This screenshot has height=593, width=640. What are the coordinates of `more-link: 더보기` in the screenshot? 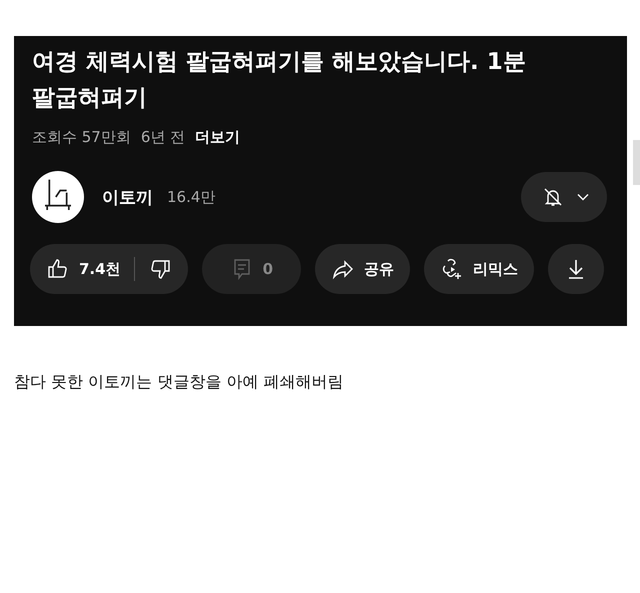 It's located at (217, 137).